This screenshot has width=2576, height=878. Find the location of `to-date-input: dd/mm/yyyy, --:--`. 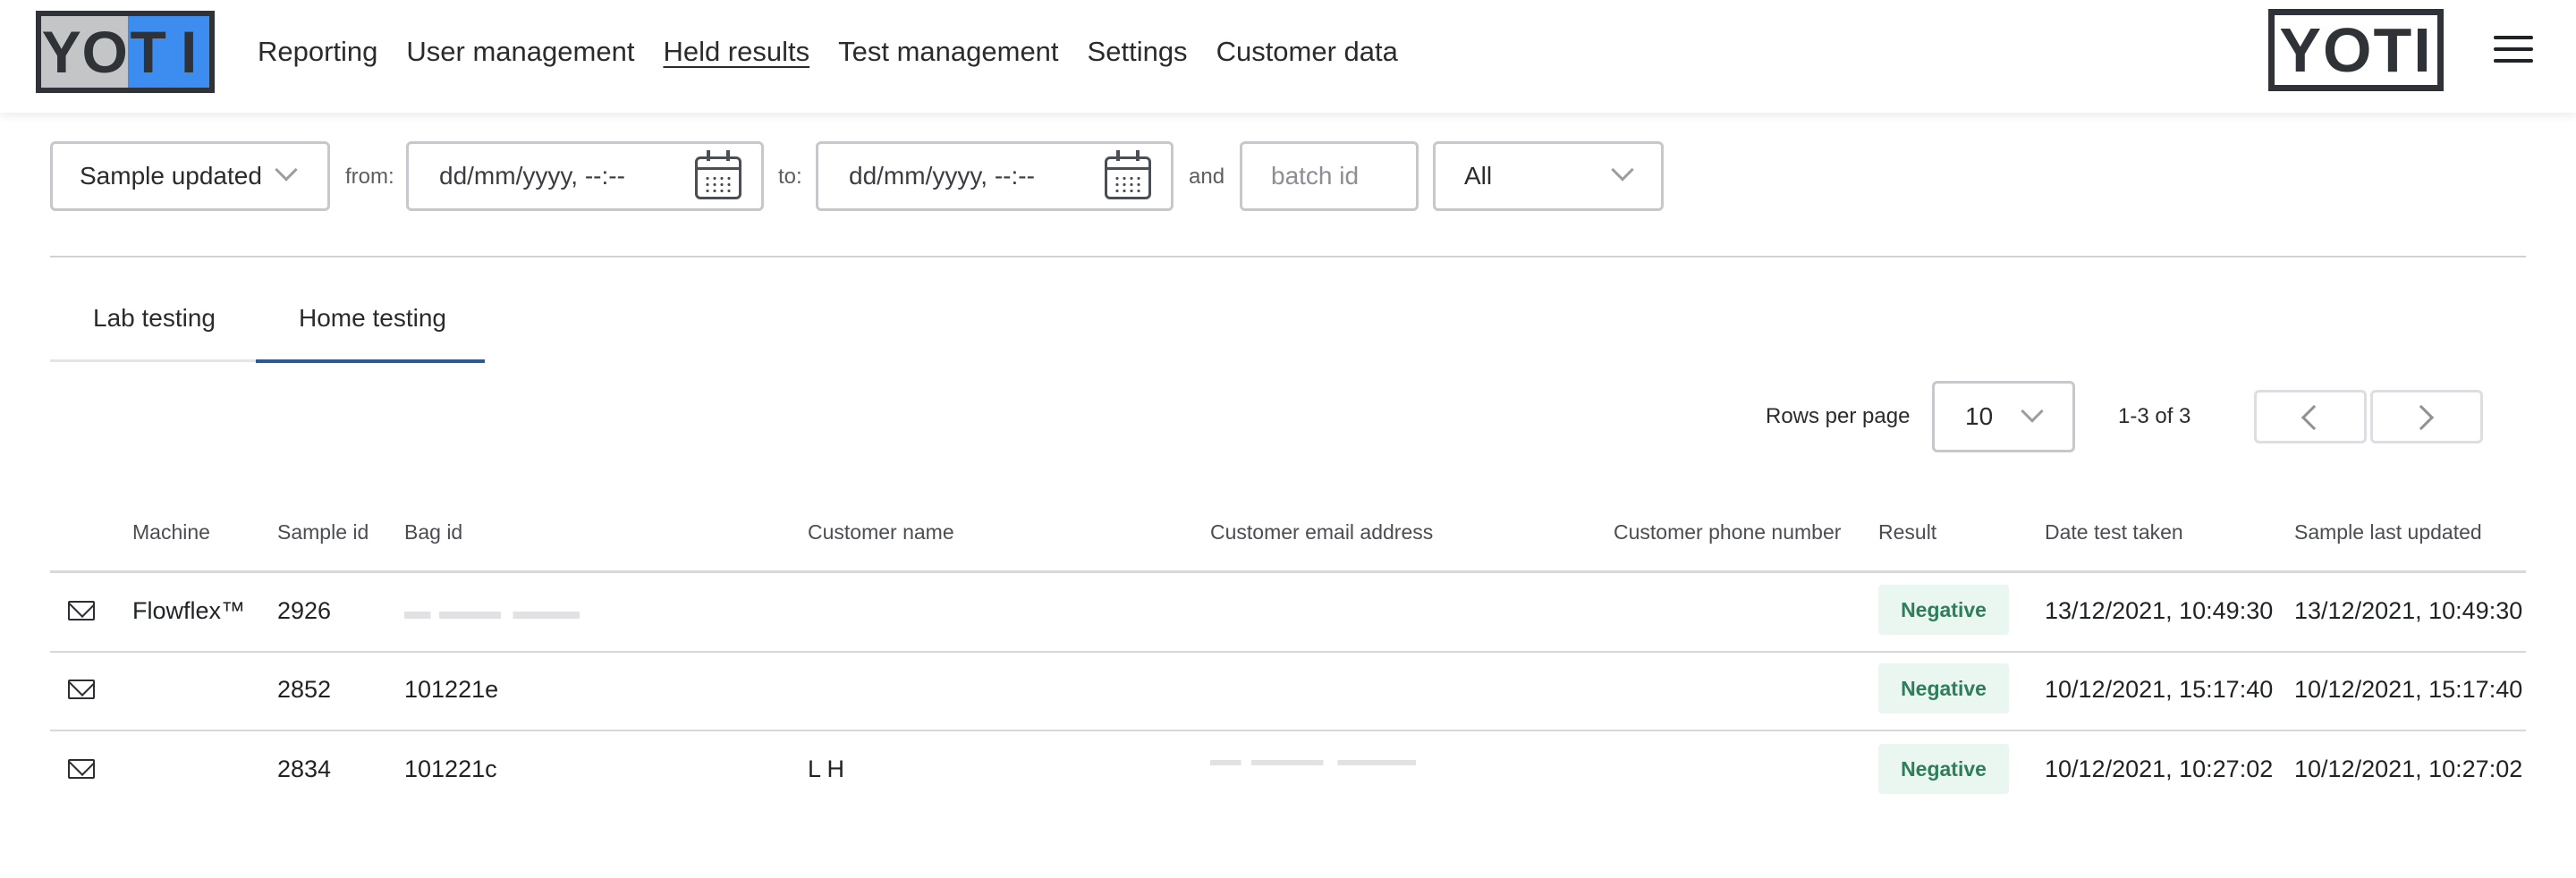

to-date-input: dd/mm/yyyy, --:-- is located at coordinates (995, 176).